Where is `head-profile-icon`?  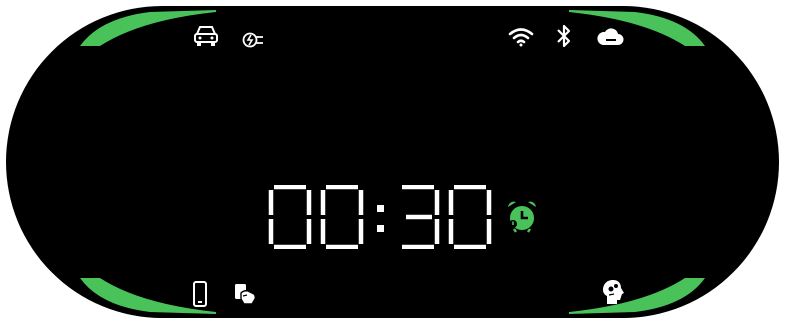
head-profile-icon is located at coordinates (614, 292).